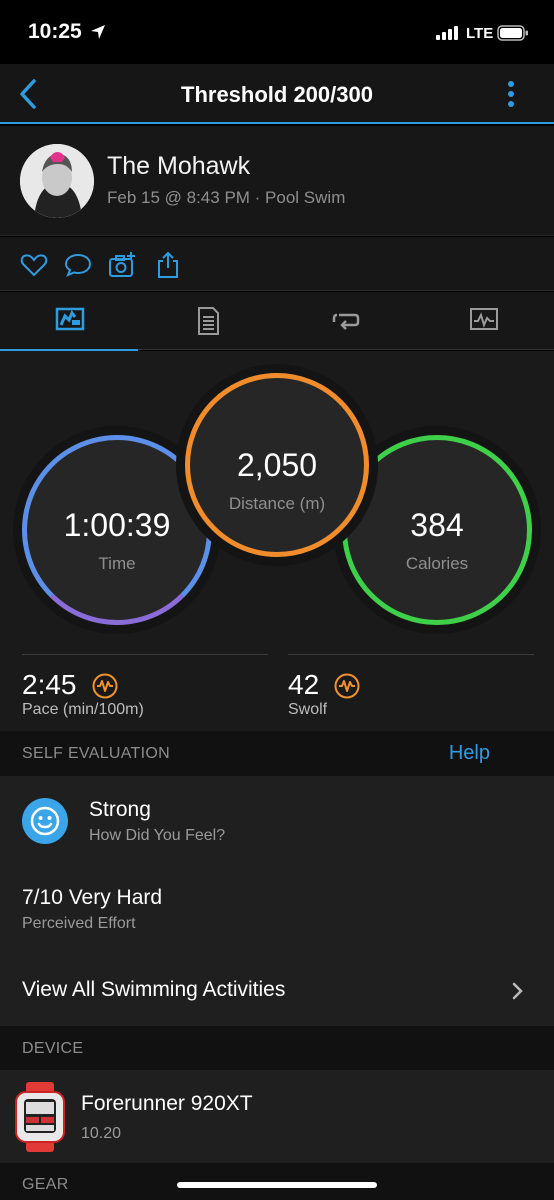 This screenshot has height=1200, width=554. I want to click on distance-ring: 2,050 Distance (m), so click(277, 465).